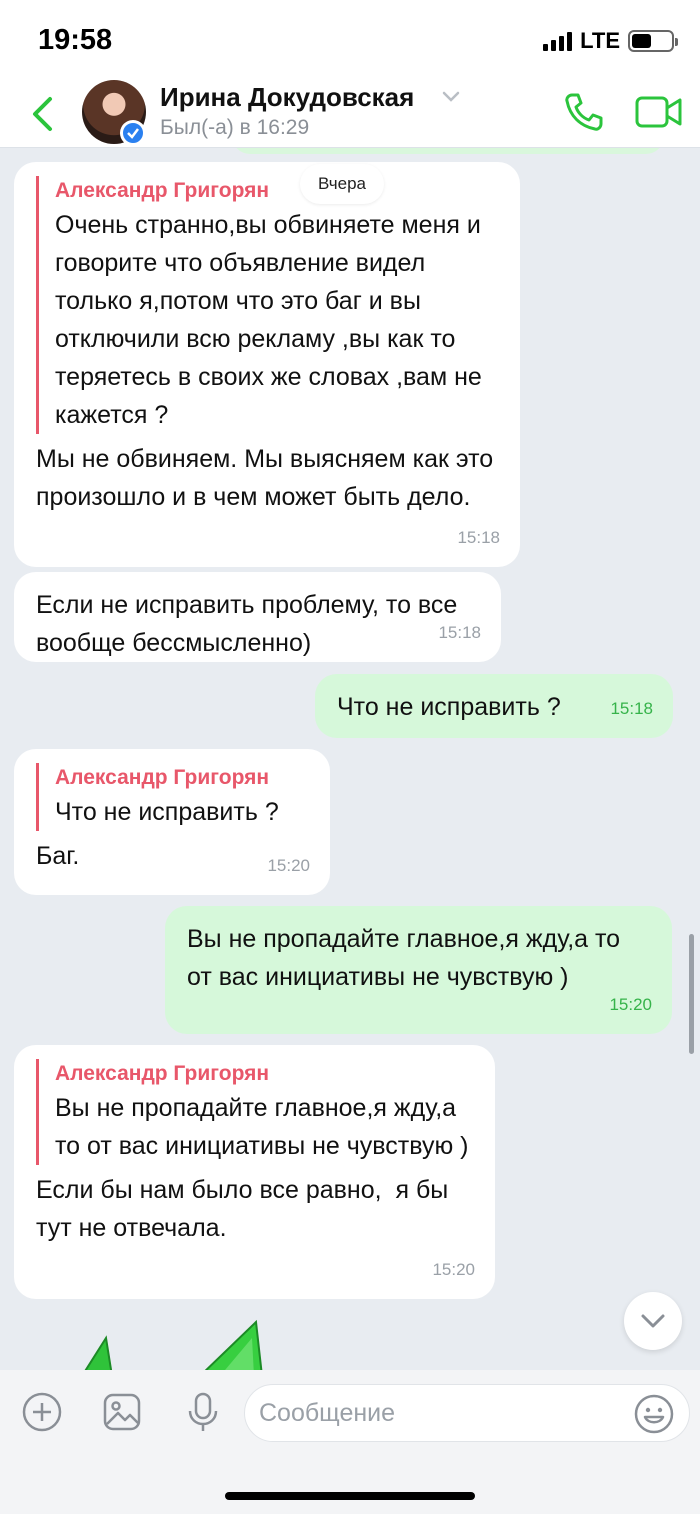 This screenshot has height=1514, width=700. What do you see at coordinates (167, 812) in the screenshot?
I see `quote-text: Что не исправить ?` at bounding box center [167, 812].